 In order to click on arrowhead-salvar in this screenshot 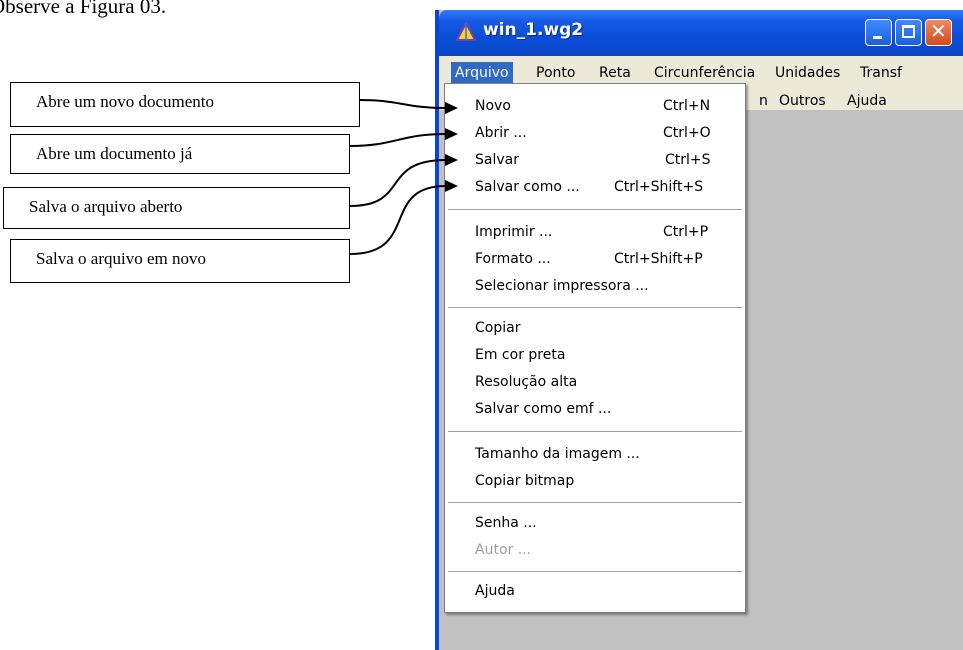, I will do `click(451, 160)`.